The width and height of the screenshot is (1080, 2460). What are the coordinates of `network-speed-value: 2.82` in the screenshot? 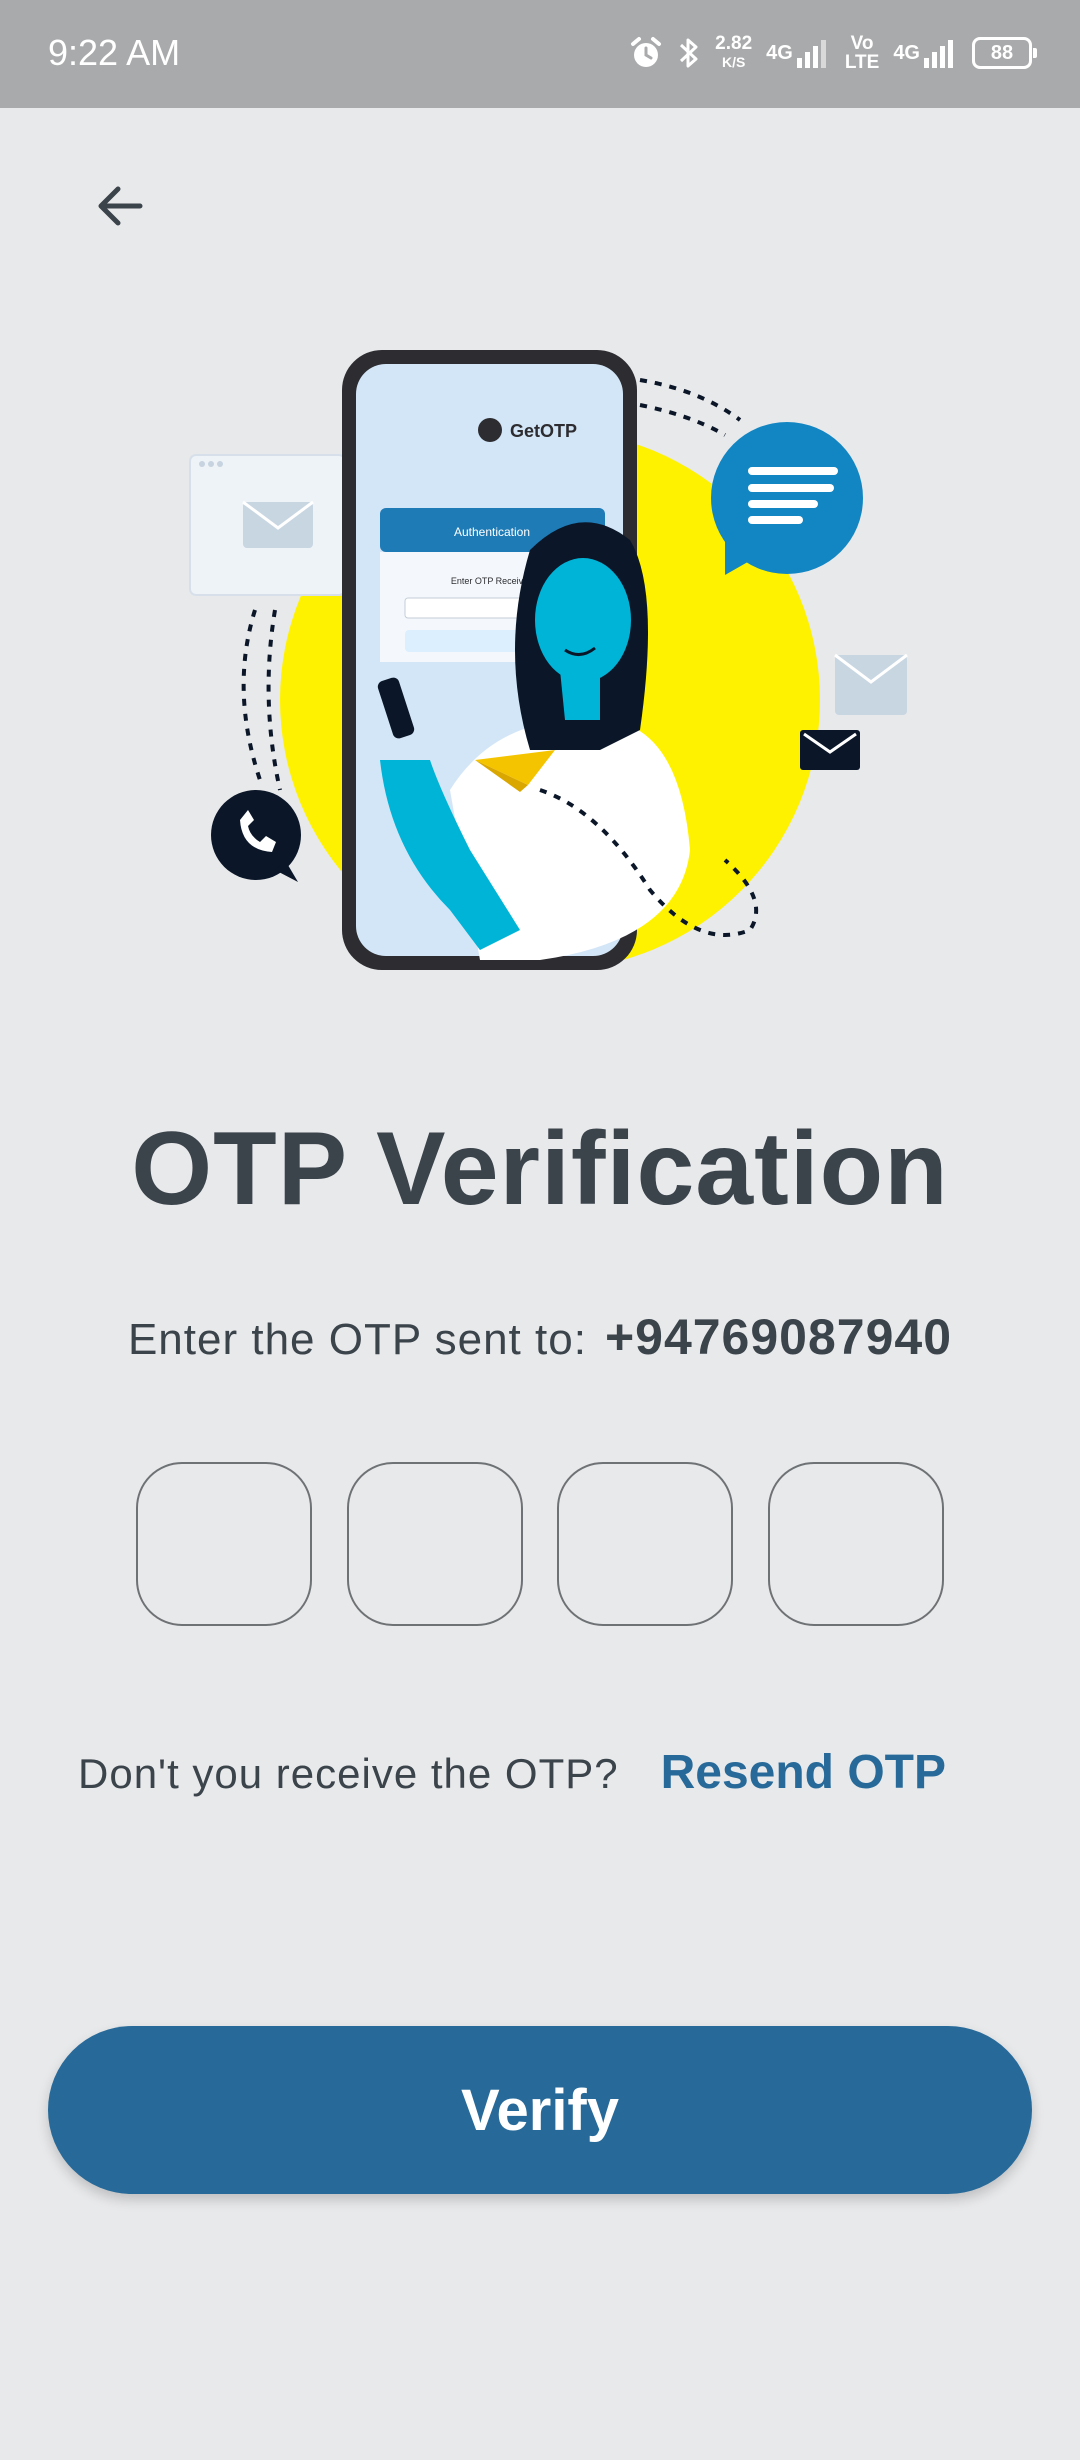 It's located at (734, 43).